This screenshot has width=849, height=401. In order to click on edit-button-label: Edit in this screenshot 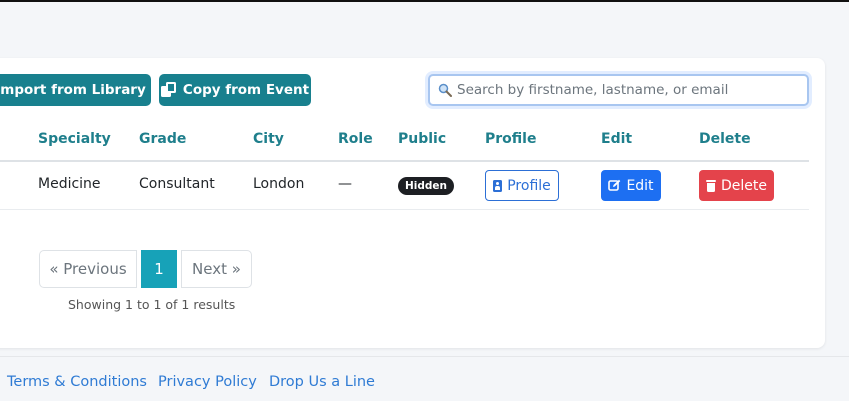, I will do `click(640, 185)`.